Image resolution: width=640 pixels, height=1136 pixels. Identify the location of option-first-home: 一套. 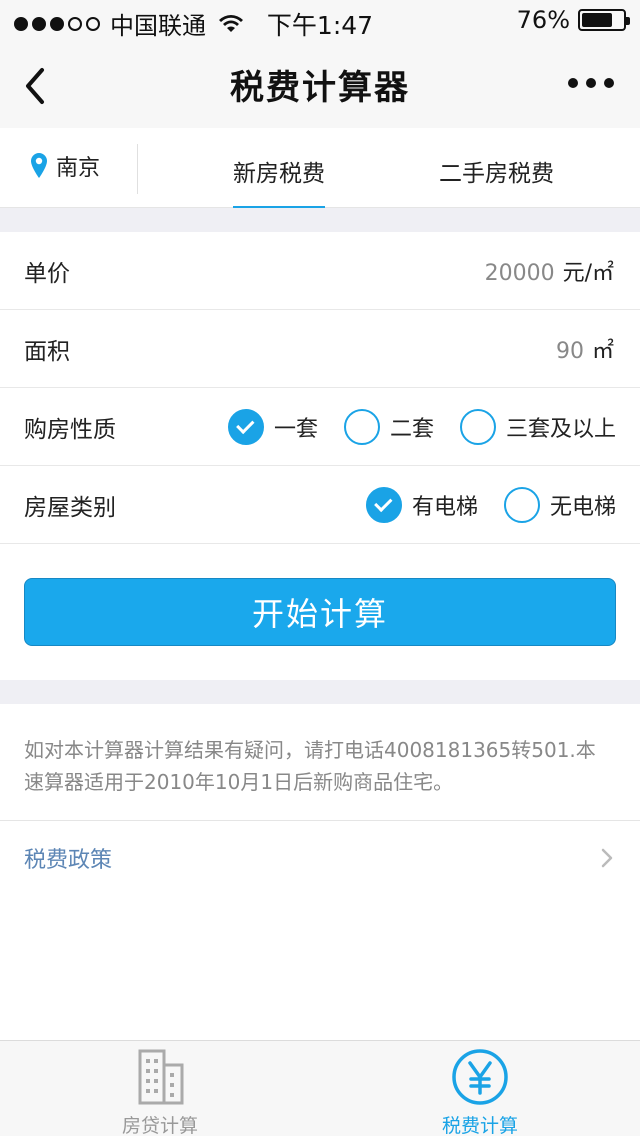
(272, 426).